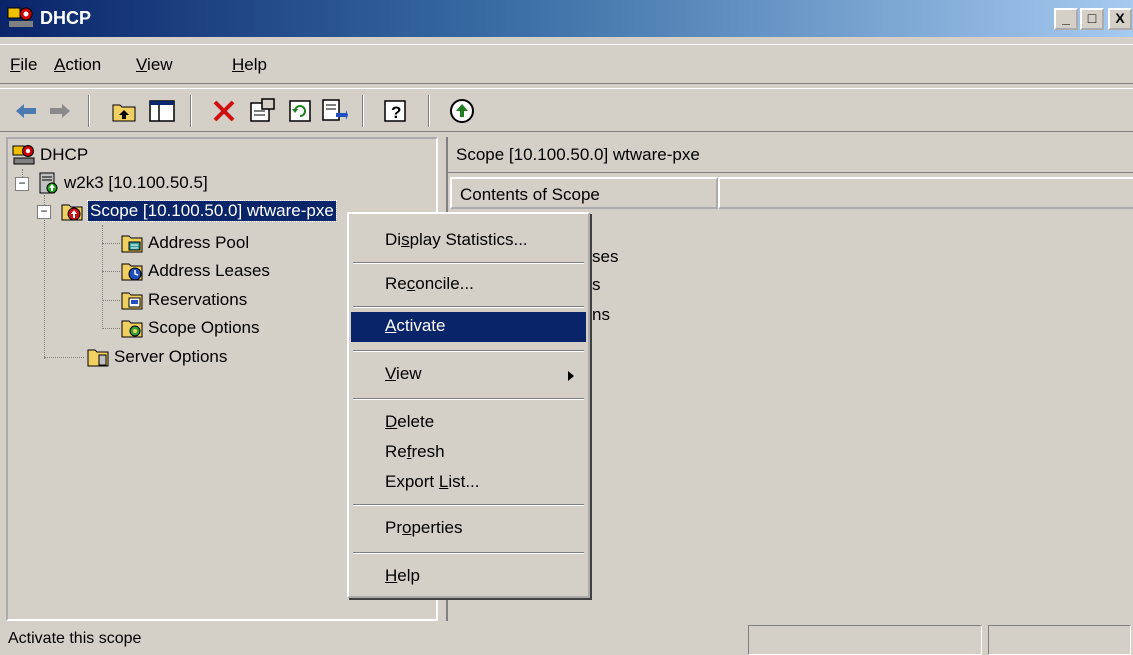  What do you see at coordinates (75, 638) in the screenshot?
I see `status-text: Activate this scope` at bounding box center [75, 638].